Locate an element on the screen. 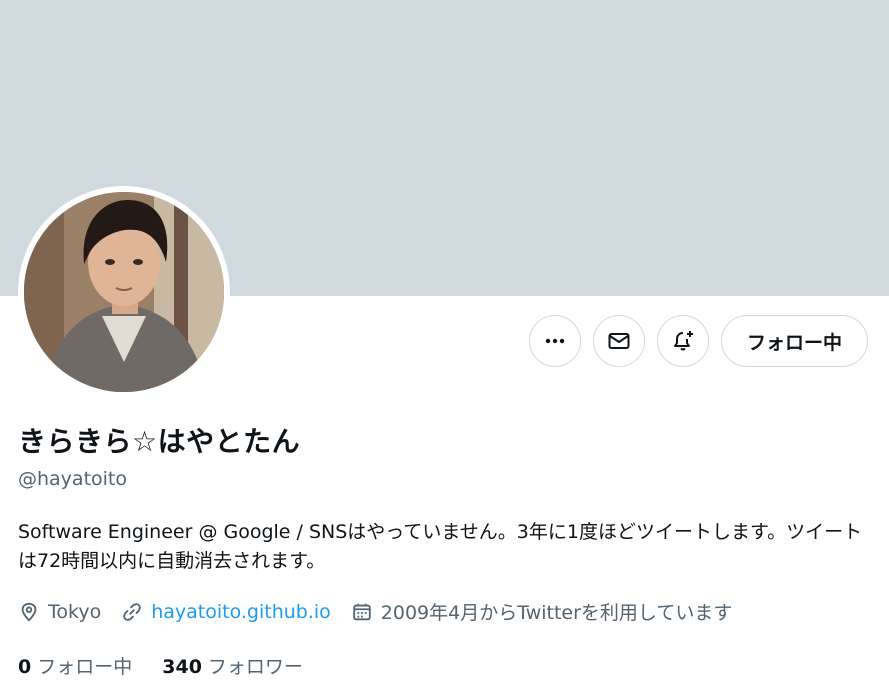 The height and width of the screenshot is (692, 889). message-button is located at coordinates (618, 341).